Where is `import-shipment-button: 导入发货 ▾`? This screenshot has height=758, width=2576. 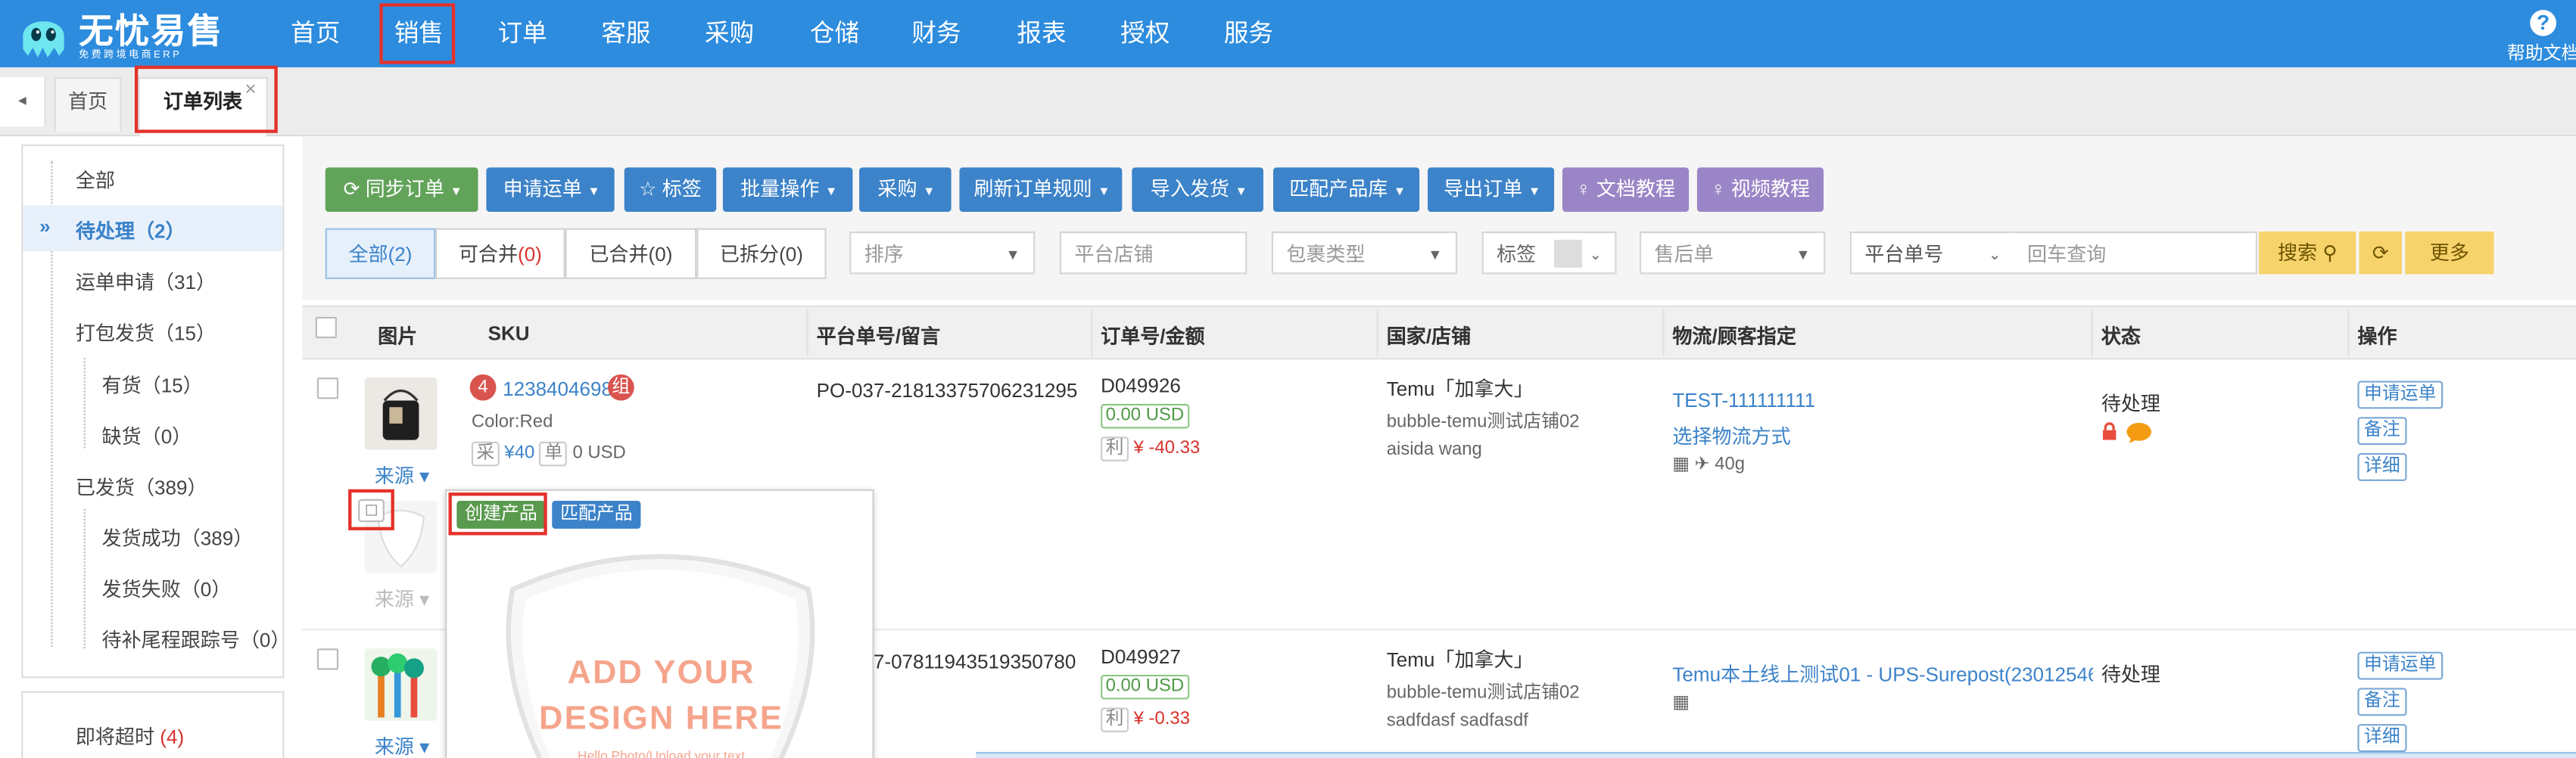
import-shipment-button: 导入发货 ▾ is located at coordinates (1197, 190).